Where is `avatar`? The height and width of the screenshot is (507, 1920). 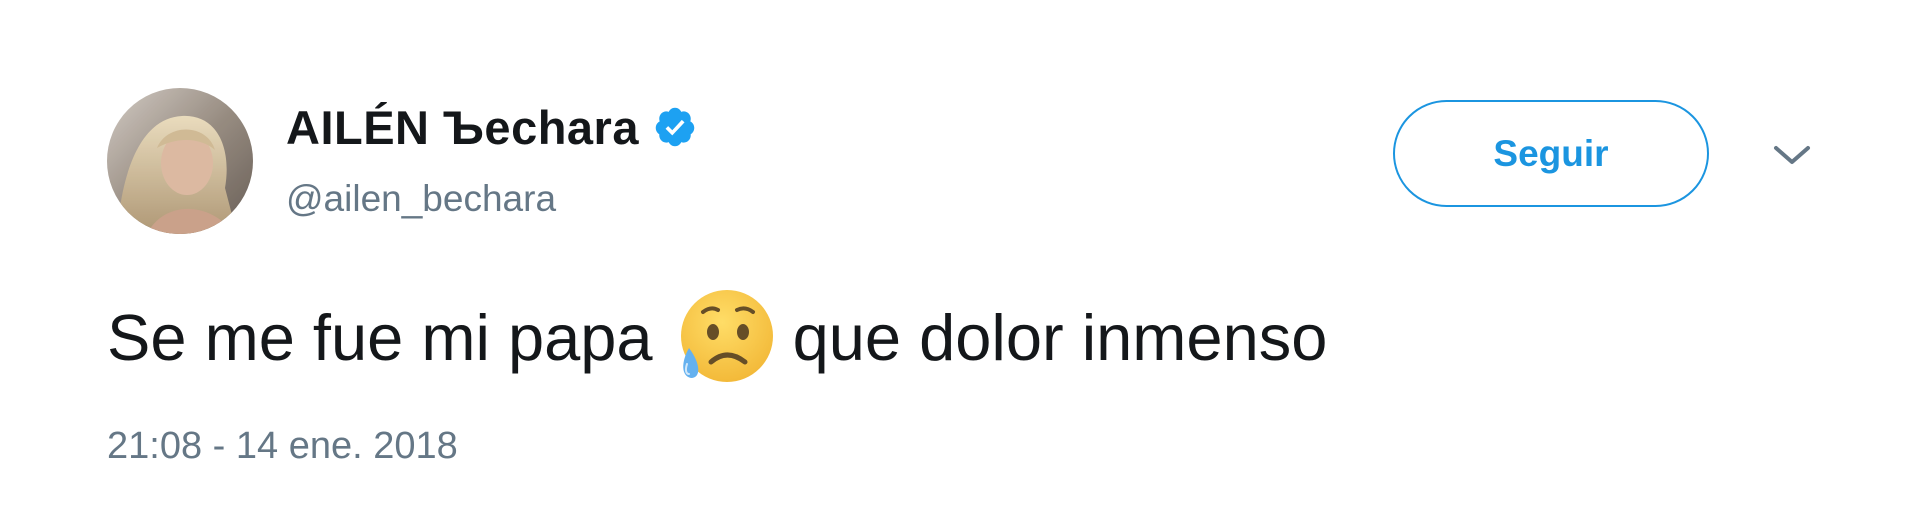
avatar is located at coordinates (180, 161).